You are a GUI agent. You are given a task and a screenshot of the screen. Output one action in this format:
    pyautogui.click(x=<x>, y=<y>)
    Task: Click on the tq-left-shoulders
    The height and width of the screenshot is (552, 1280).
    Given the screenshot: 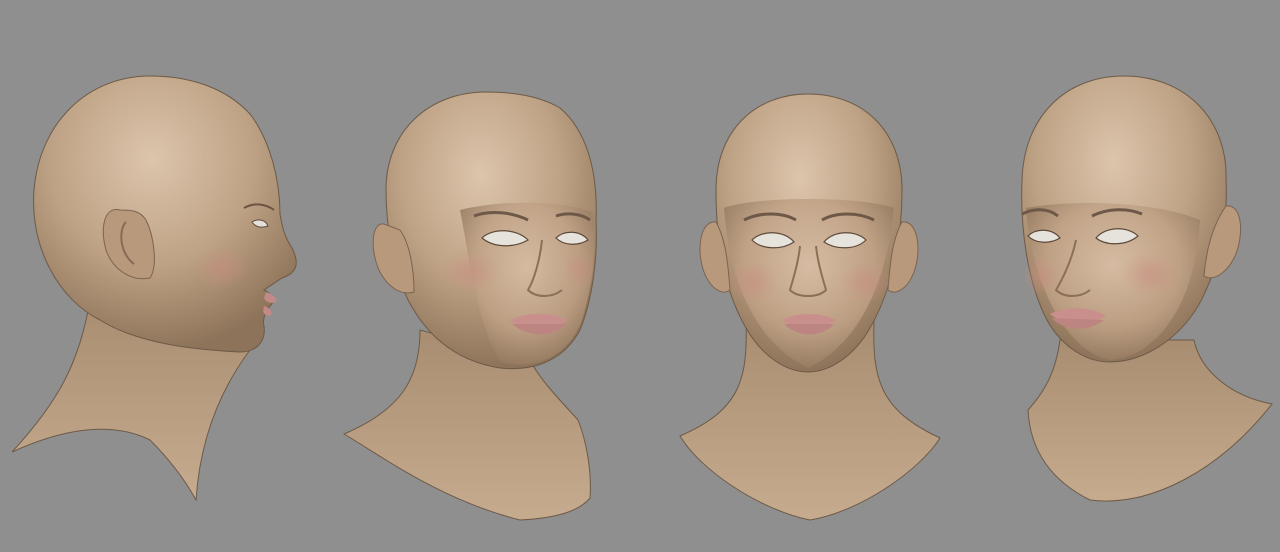 What is the action you would take?
    pyautogui.click(x=1150, y=420)
    